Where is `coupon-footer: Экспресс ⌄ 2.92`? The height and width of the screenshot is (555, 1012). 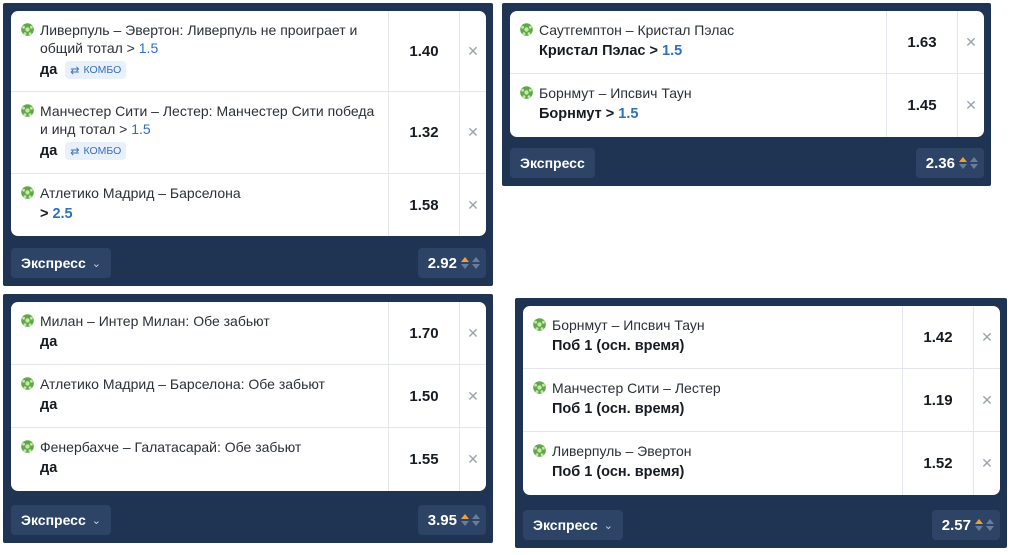 coupon-footer: Экспресс ⌄ 2.92 is located at coordinates (248, 263).